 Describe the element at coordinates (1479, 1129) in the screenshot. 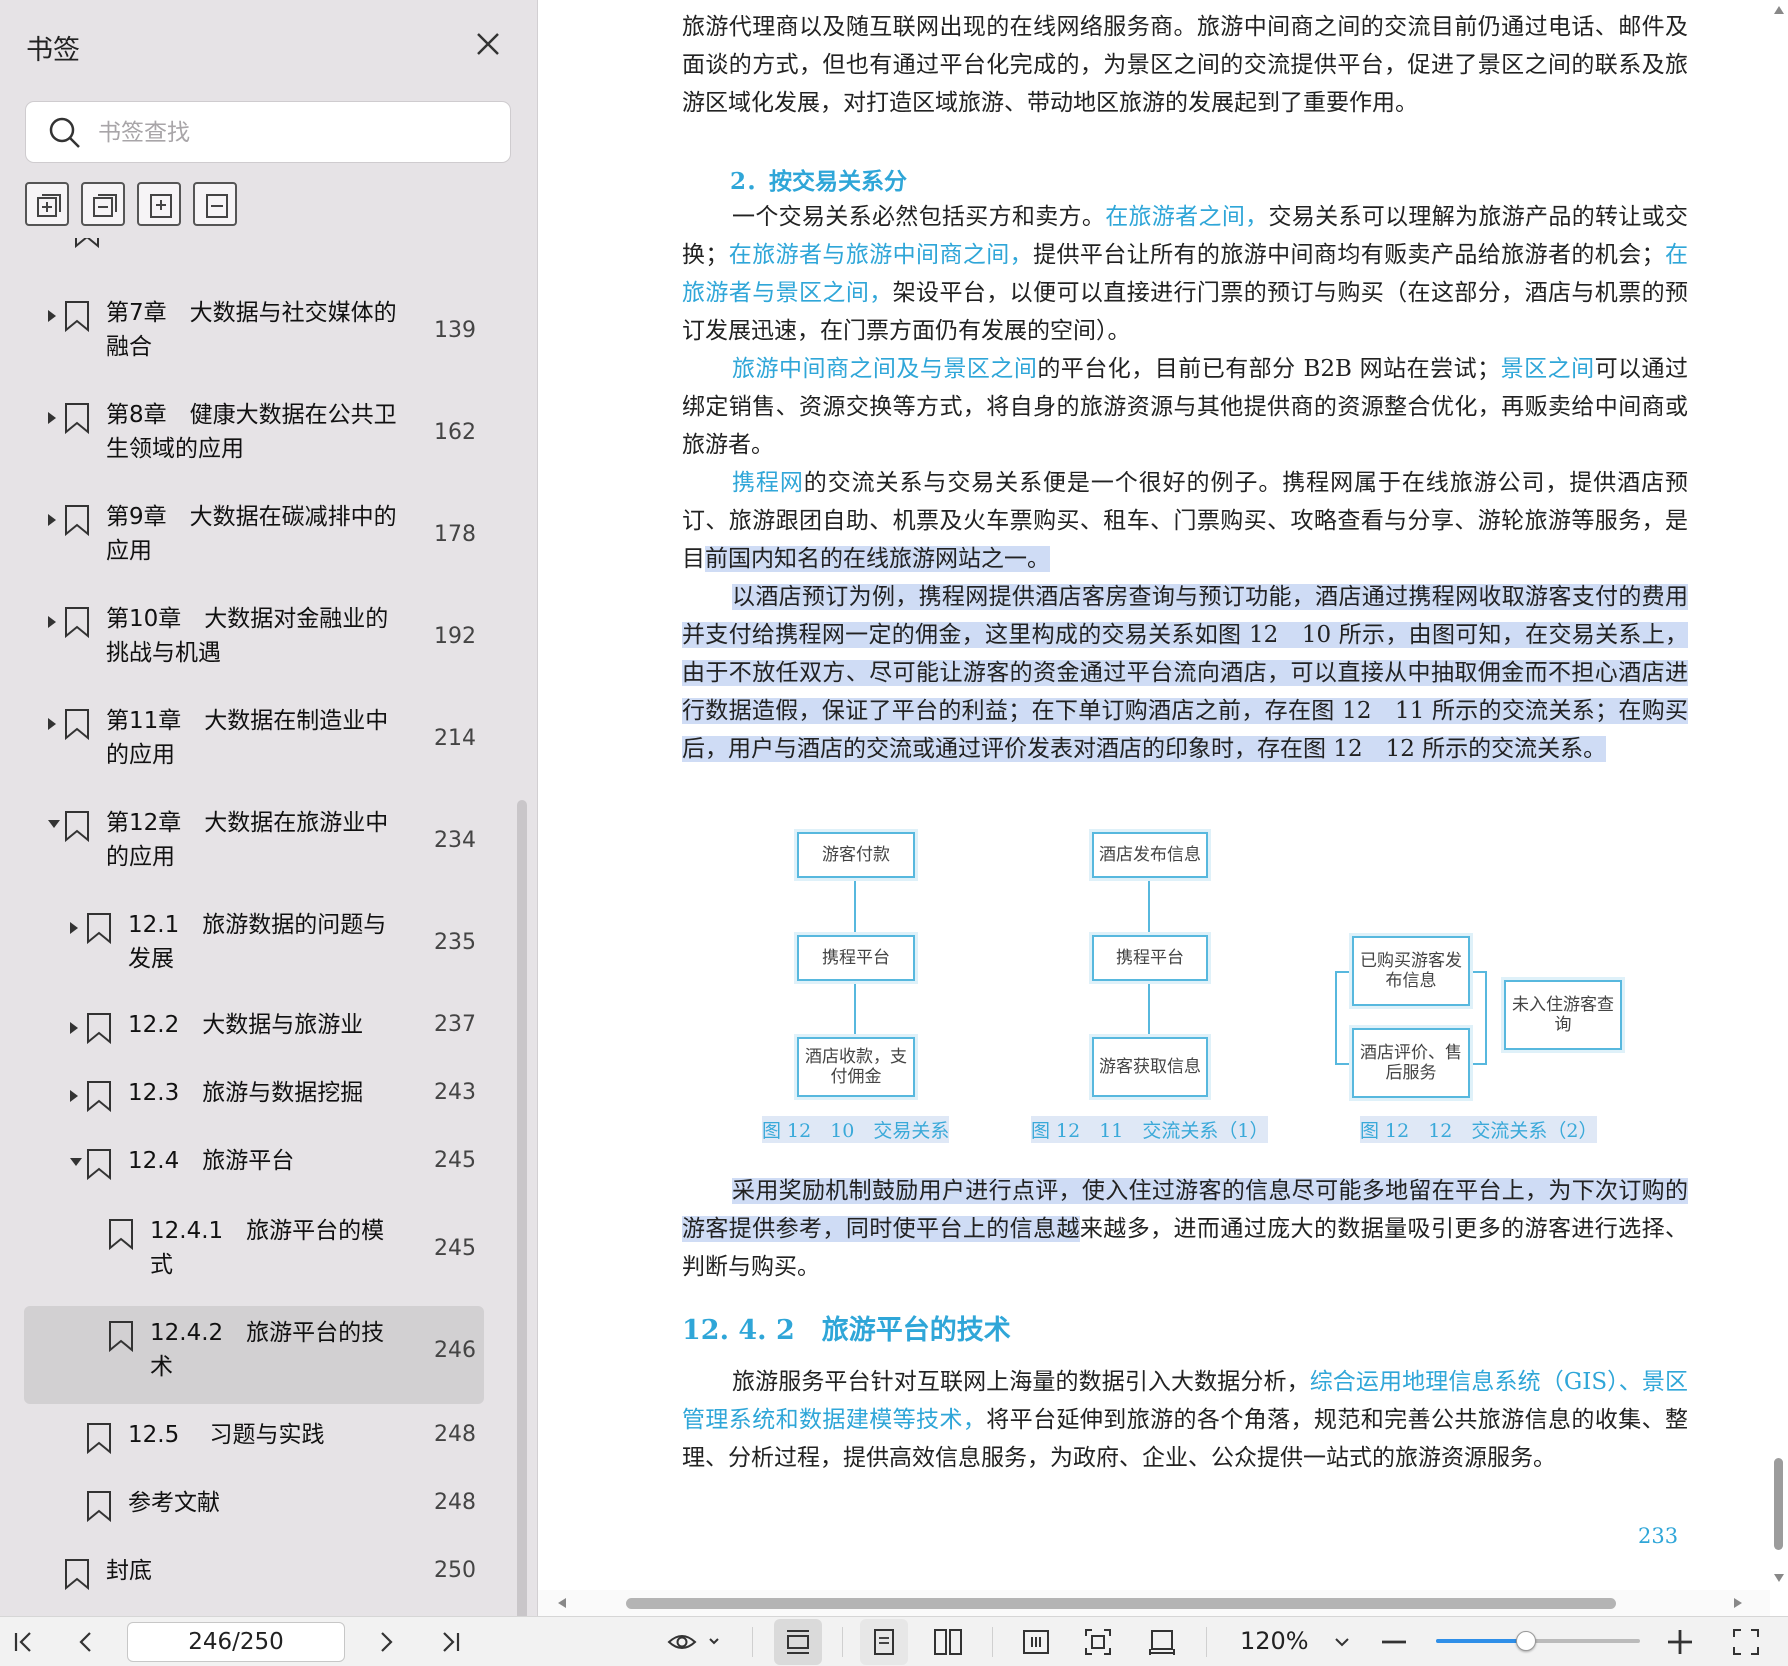

I see `figure-caption: 图 12 12 交流关系（2）` at that location.